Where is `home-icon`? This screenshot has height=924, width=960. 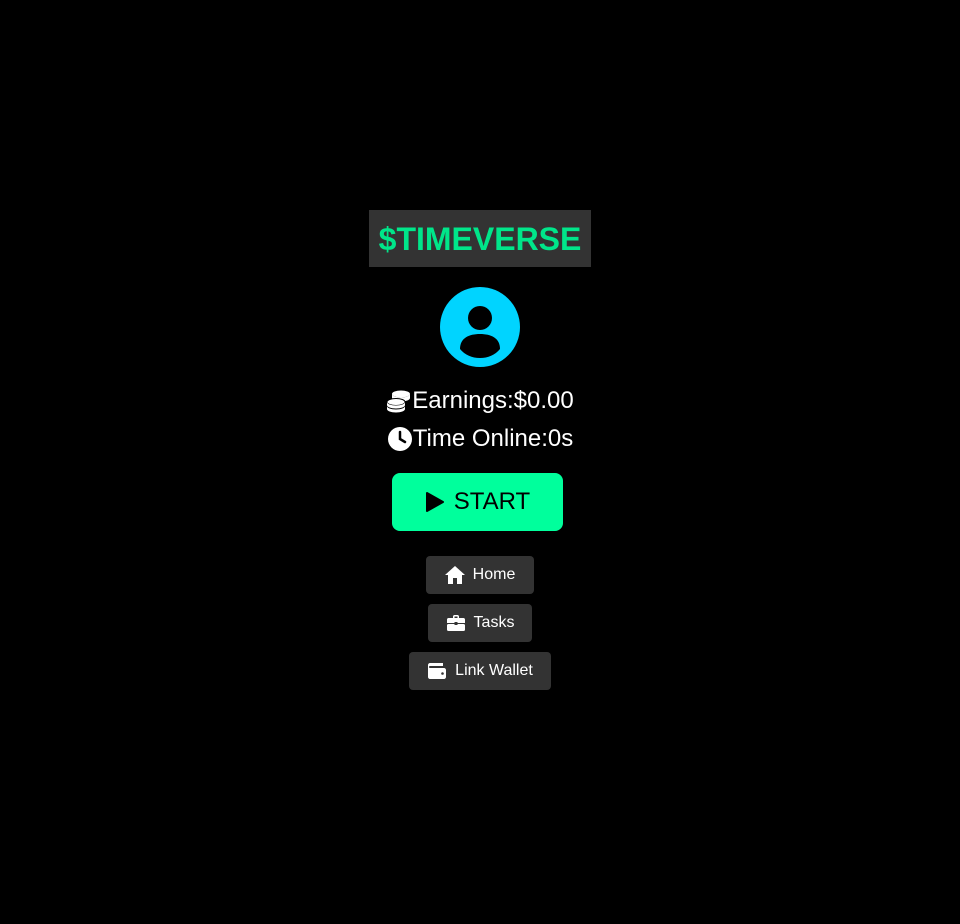 home-icon is located at coordinates (454, 575).